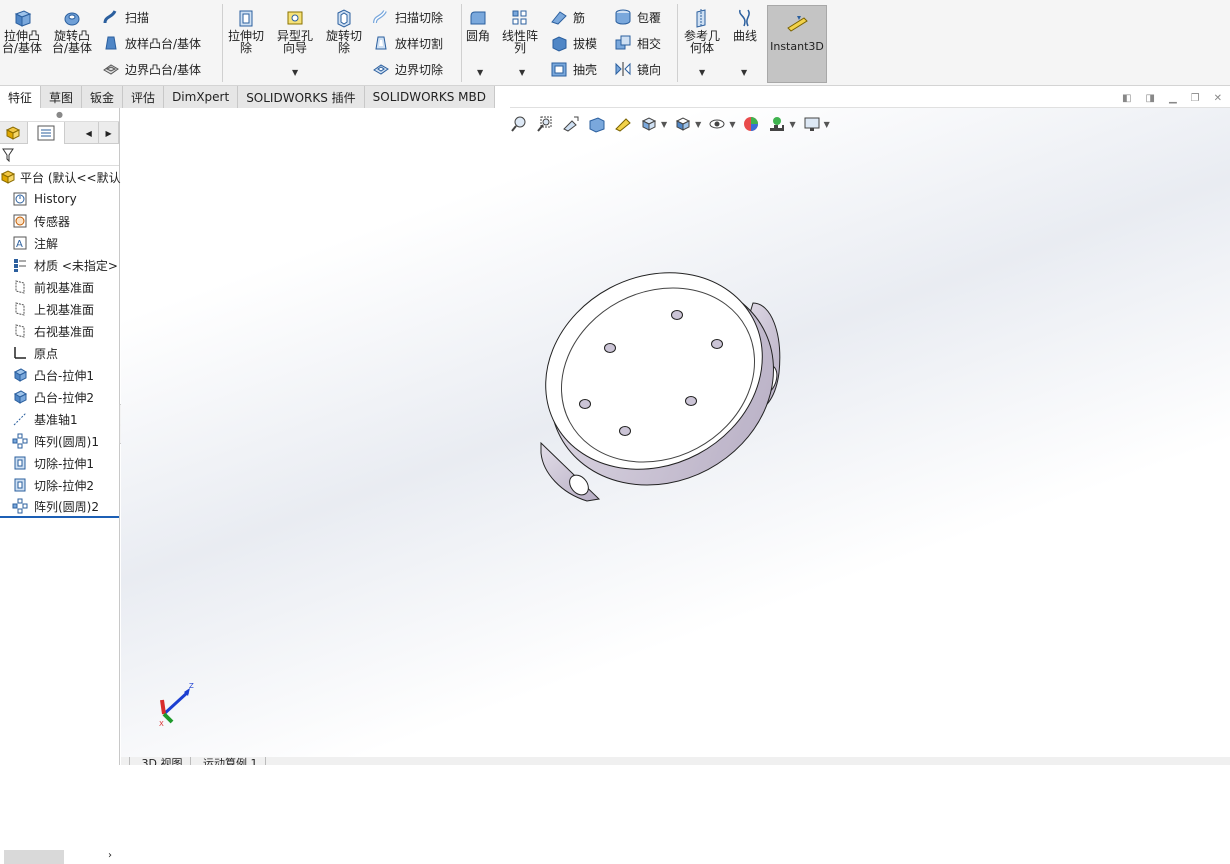 The image size is (1230, 864). I want to click on draft-button: 拔模, so click(573, 43).